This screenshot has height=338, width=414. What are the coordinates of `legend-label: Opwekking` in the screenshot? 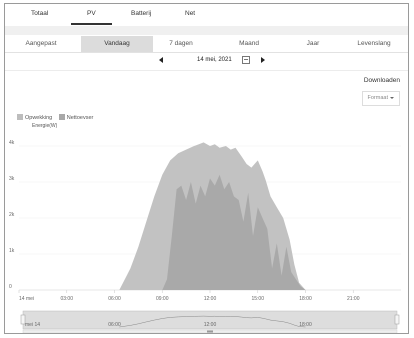 It's located at (39, 118).